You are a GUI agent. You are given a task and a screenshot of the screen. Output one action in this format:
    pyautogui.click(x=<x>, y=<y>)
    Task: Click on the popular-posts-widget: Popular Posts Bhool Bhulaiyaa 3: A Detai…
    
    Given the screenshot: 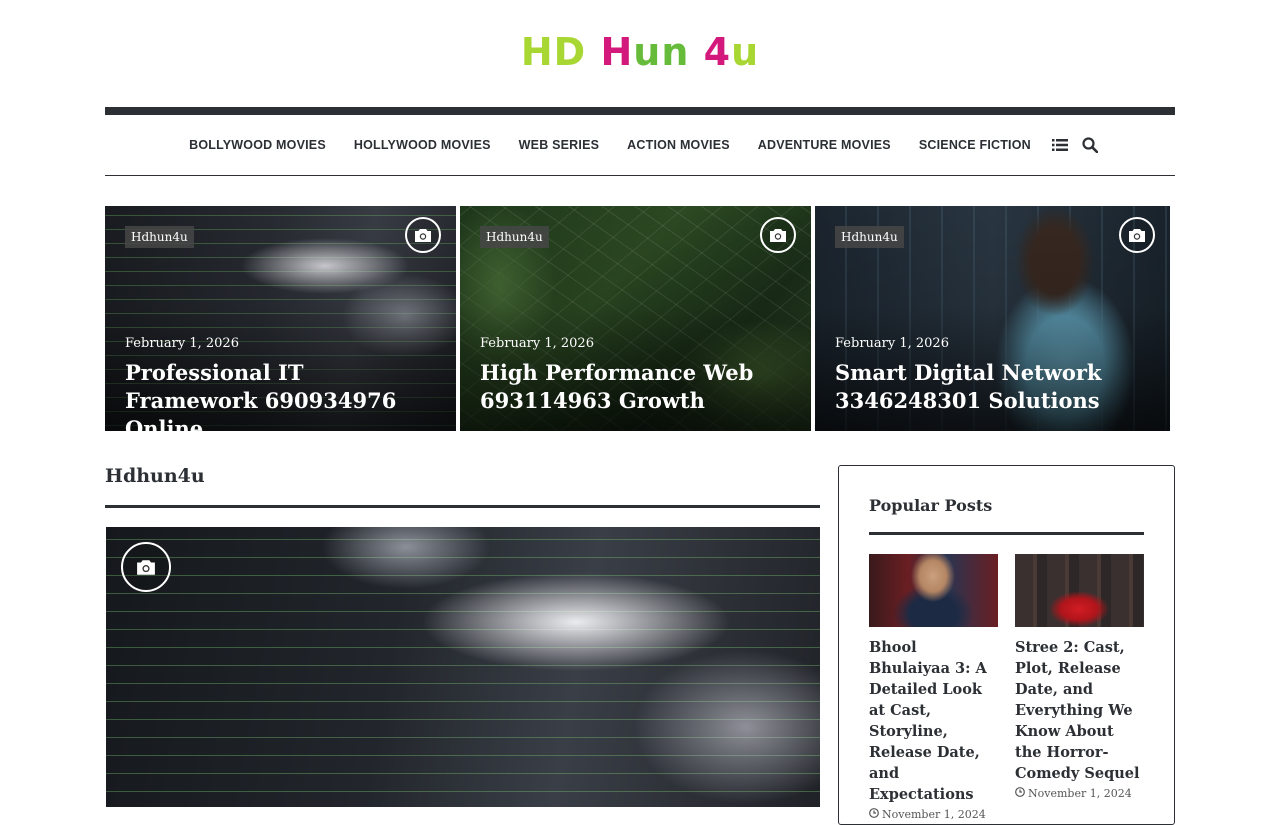 What is the action you would take?
    pyautogui.click(x=1006, y=645)
    